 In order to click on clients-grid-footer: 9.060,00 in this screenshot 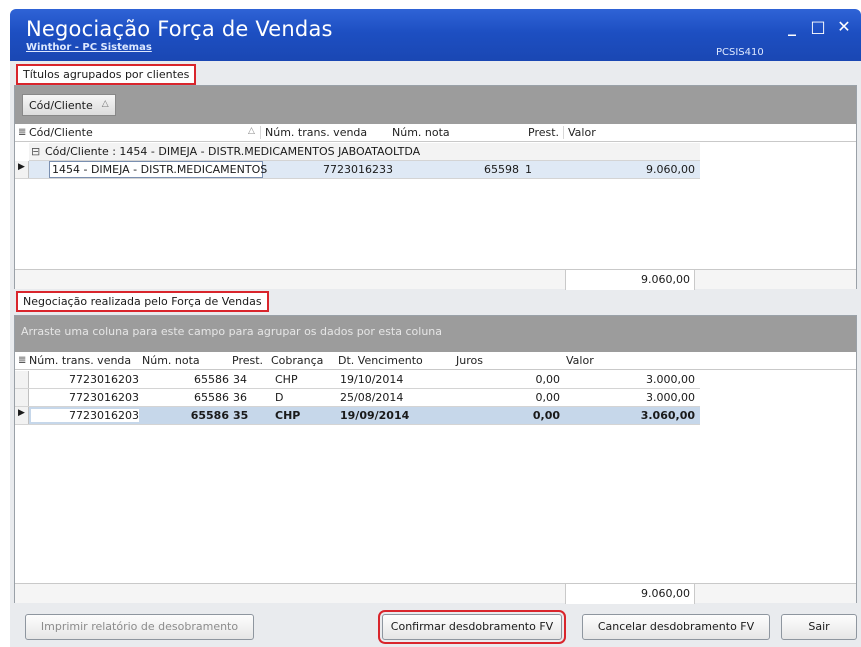, I will do `click(435, 279)`.